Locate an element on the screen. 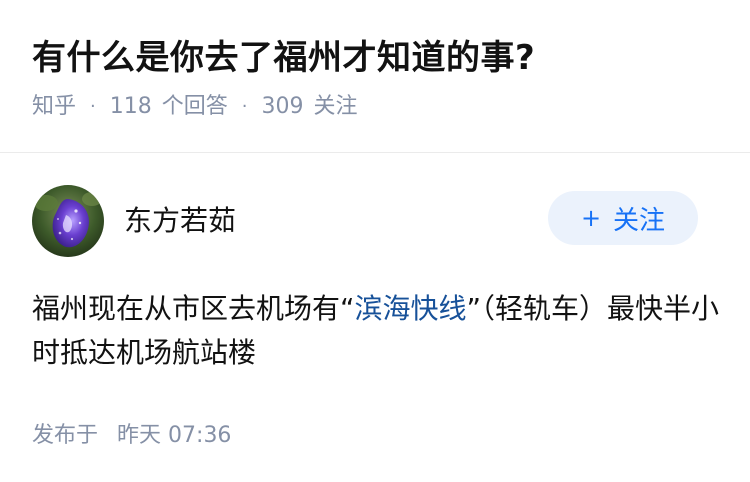 The width and height of the screenshot is (750, 482). publish-time: 发布于 昨天 07:36 is located at coordinates (375, 436).